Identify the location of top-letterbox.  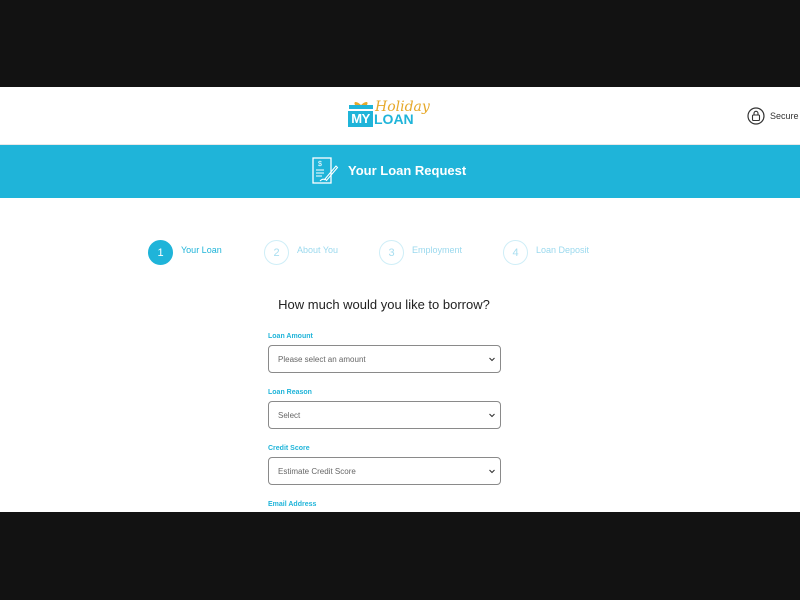
(400, 43).